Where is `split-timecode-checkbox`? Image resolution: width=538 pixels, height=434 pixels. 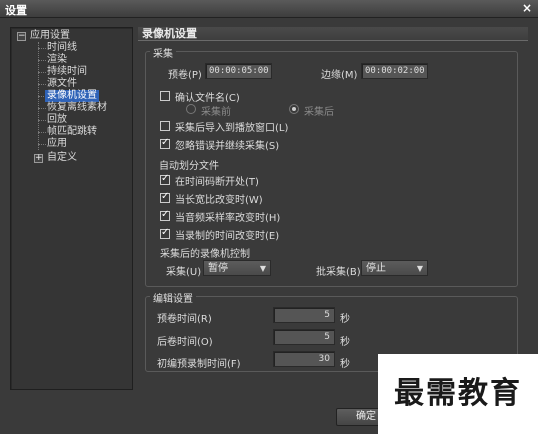
split-timecode-checkbox is located at coordinates (165, 179).